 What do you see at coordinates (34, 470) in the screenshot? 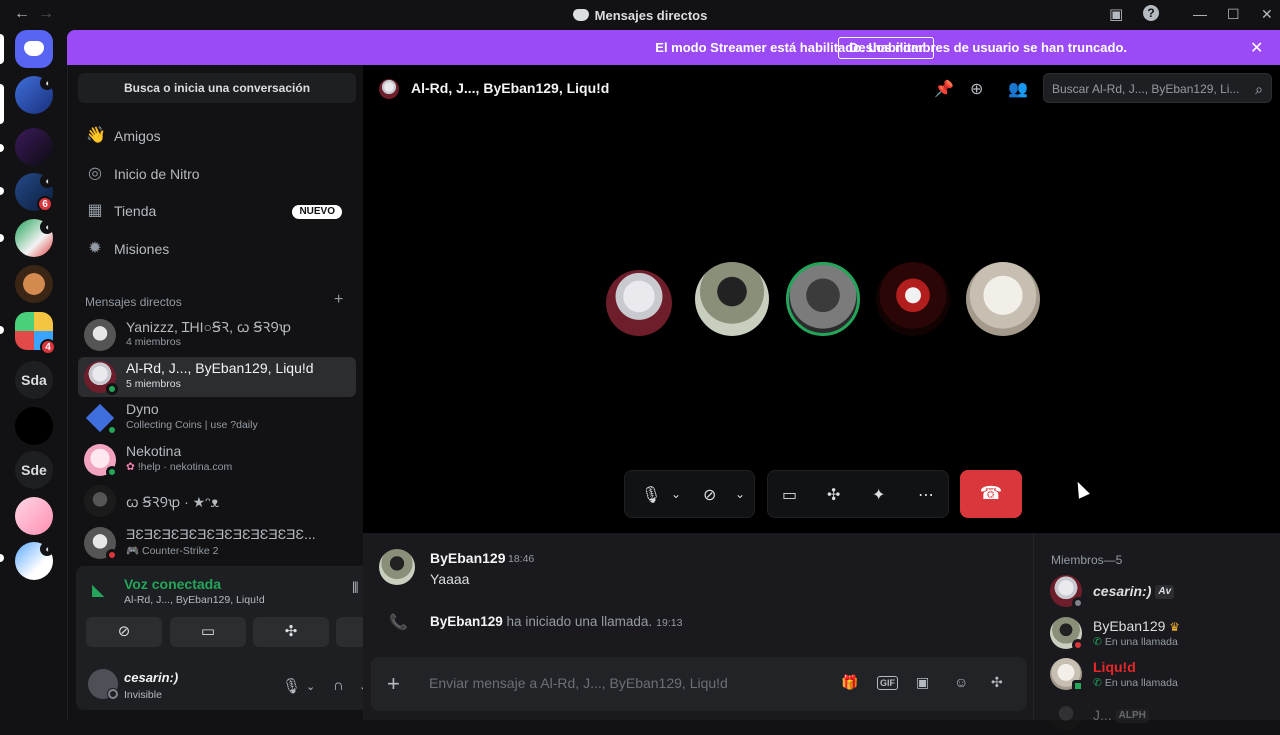
I see `server-sde: Sde` at bounding box center [34, 470].